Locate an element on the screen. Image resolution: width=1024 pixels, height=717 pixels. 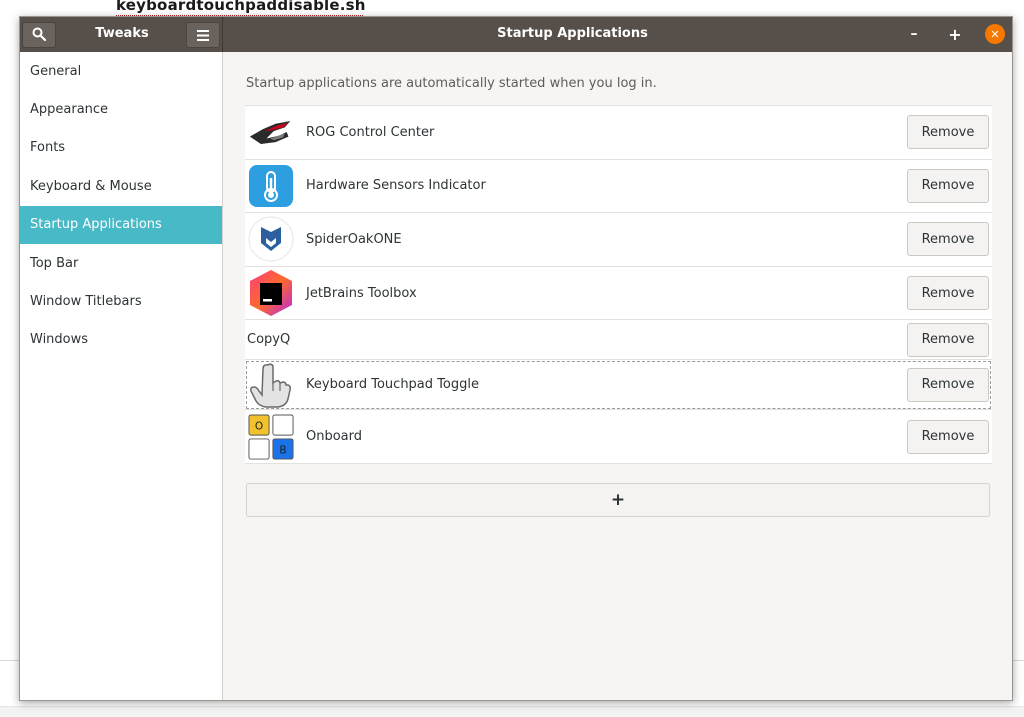
jetbrains-toolbox-icon is located at coordinates (271, 293).